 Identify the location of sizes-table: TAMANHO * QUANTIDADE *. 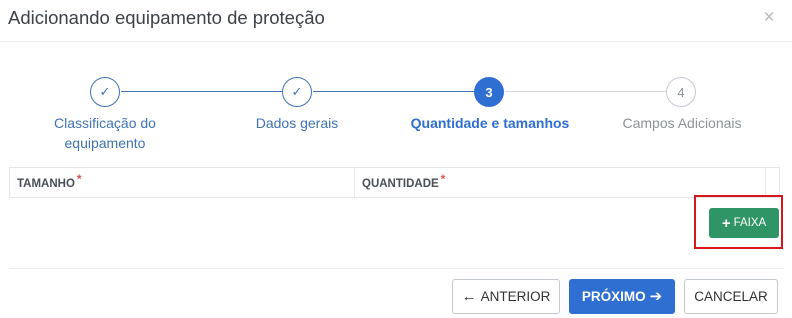
(394, 182).